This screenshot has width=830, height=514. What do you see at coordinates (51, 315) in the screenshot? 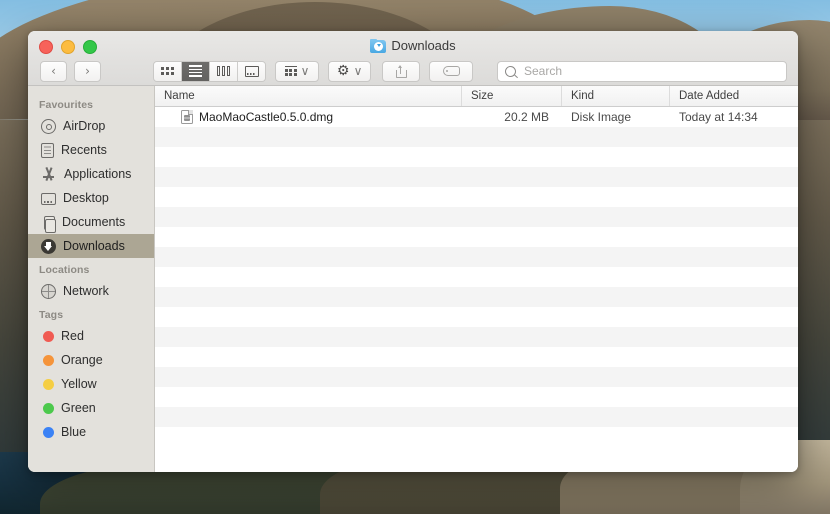
I see `sidebar-heading-tags: Tags` at bounding box center [51, 315].